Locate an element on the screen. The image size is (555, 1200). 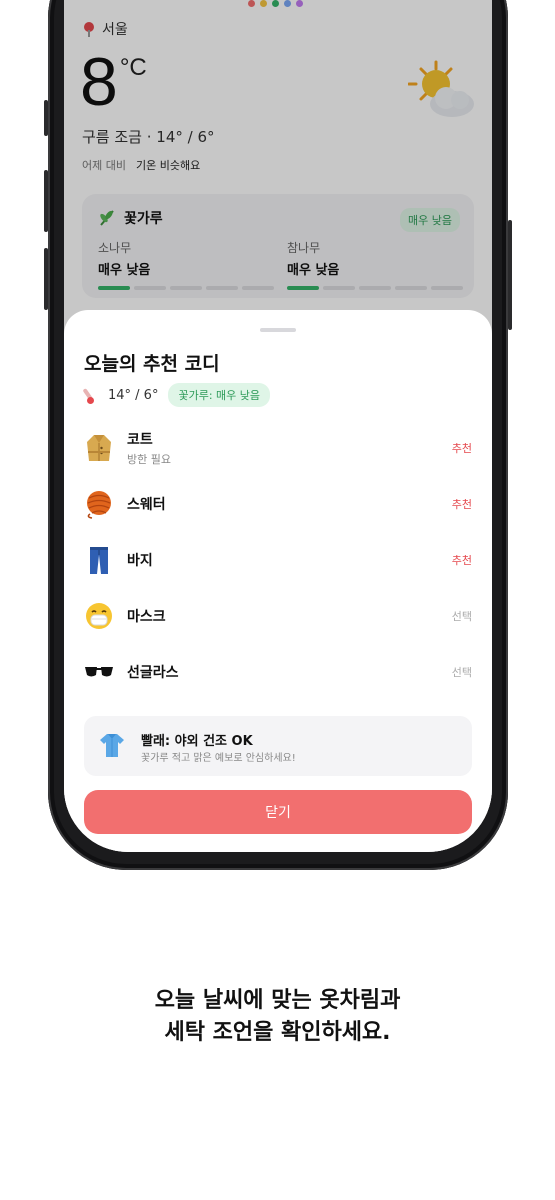
item-name: 마스크 is located at coordinates (146, 617).